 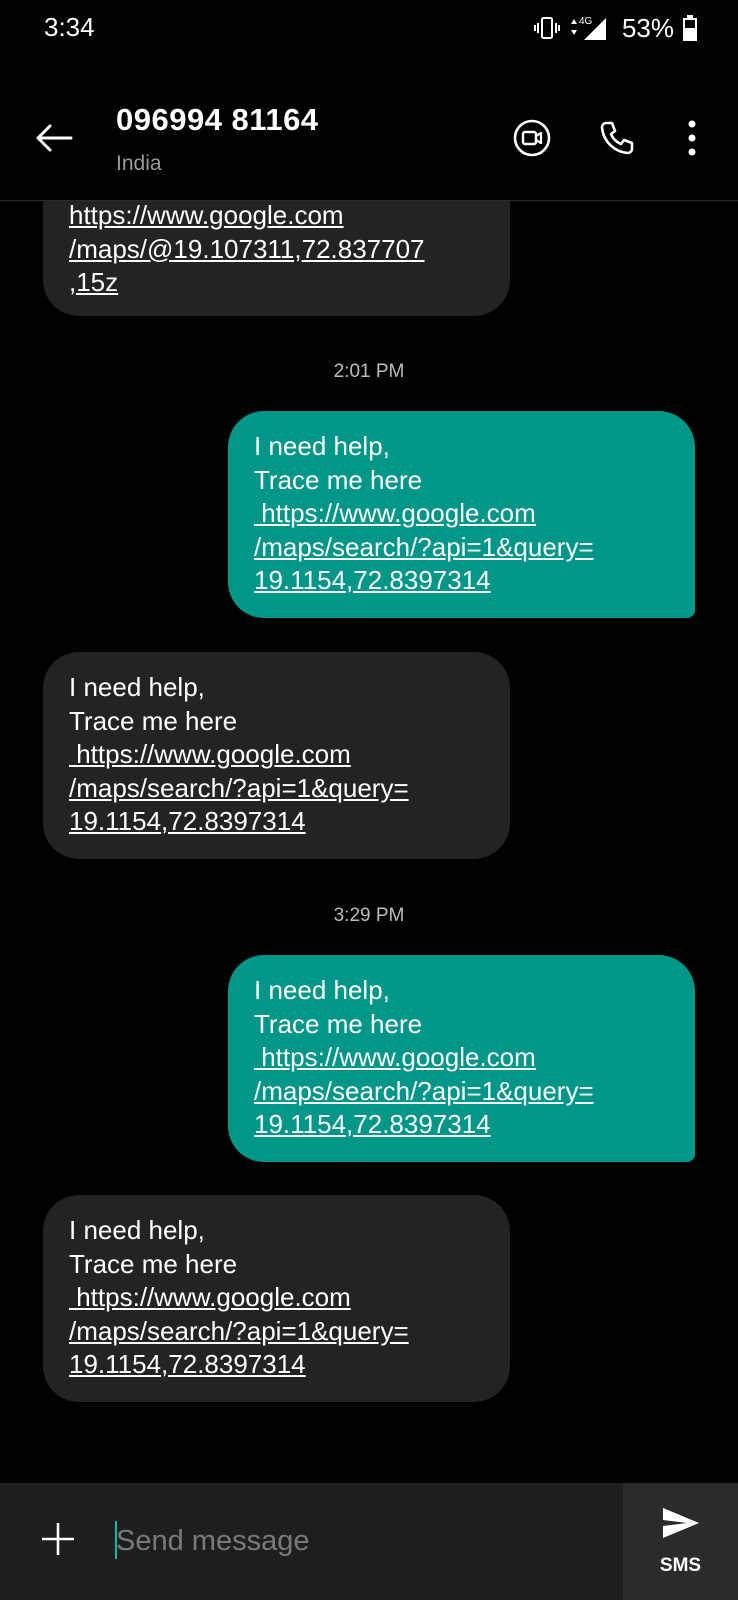 I want to click on status-bar: 3:34 4G 53%, so click(x=369, y=28).